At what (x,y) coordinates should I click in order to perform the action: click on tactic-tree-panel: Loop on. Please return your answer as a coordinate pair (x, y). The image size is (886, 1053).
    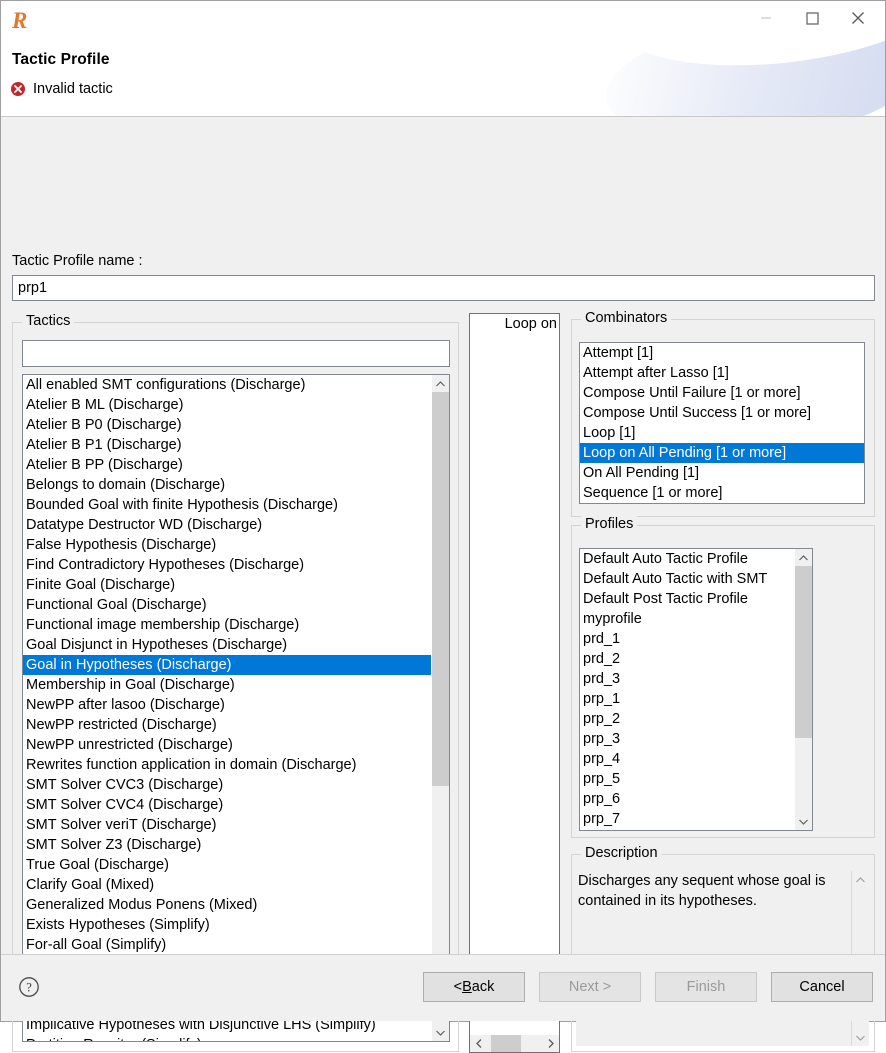
    Looking at the image, I should click on (514, 683).